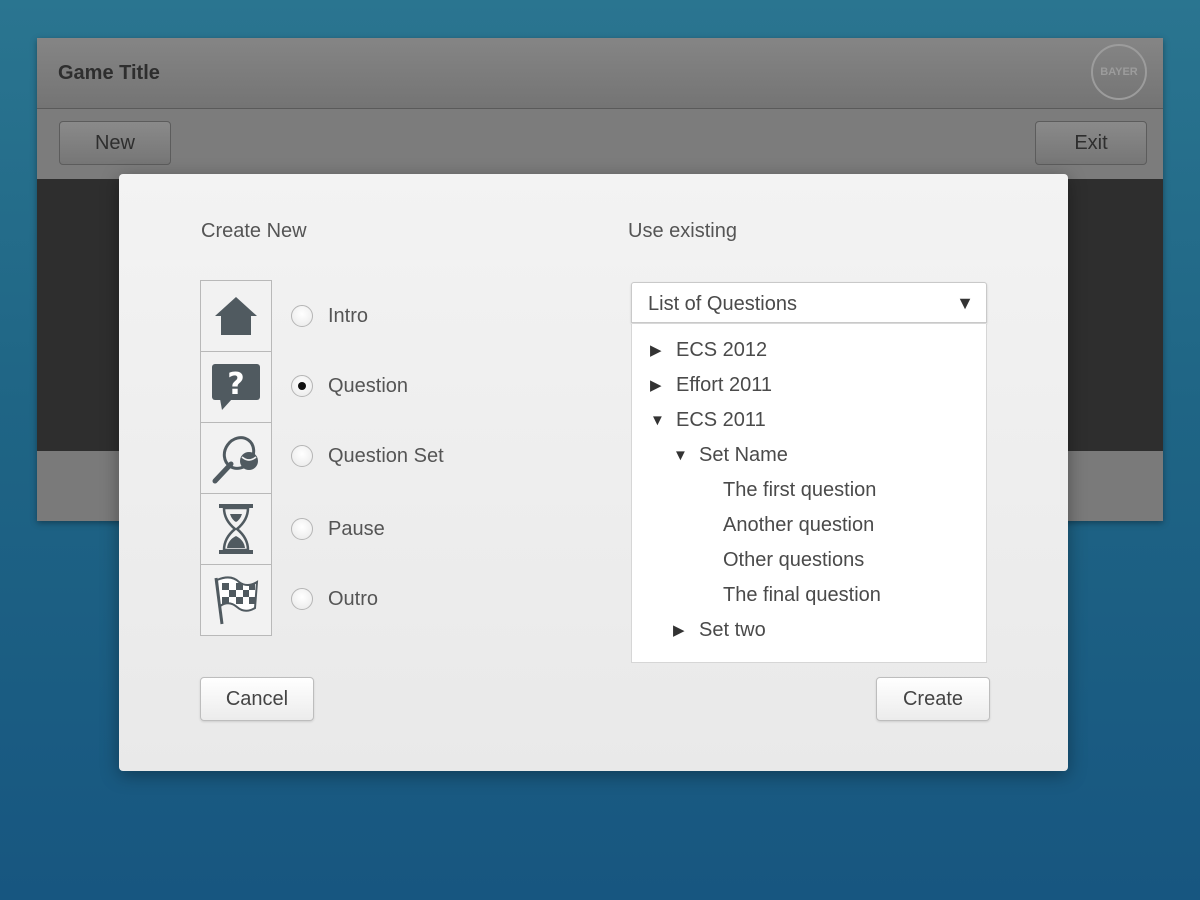 The height and width of the screenshot is (900, 1200). I want to click on racket-ball-icon, so click(236, 458).